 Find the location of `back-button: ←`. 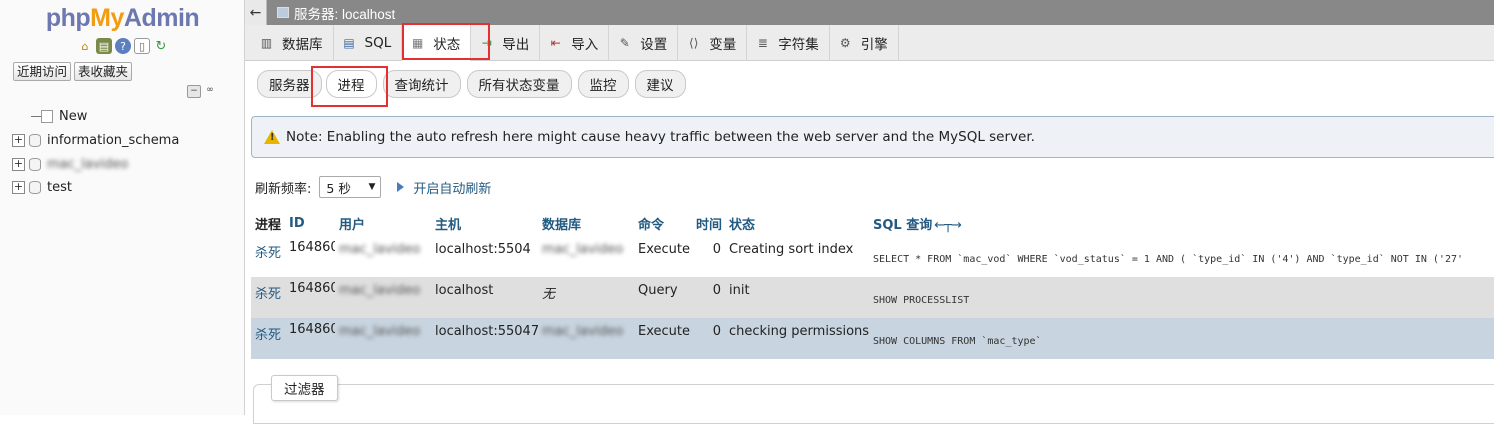

back-button: ← is located at coordinates (256, 12).